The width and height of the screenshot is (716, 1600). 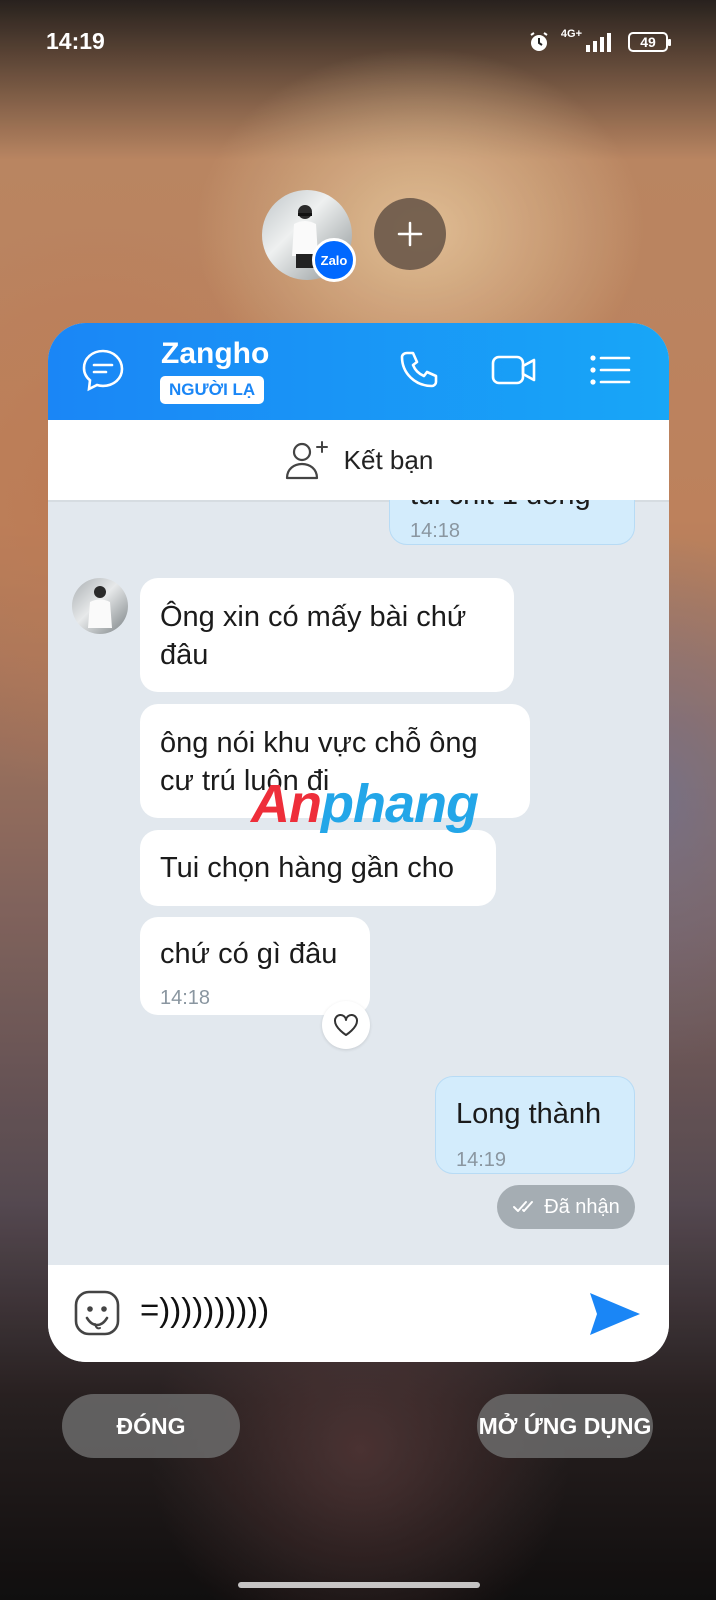 I want to click on plus-icon, so click(x=410, y=234).